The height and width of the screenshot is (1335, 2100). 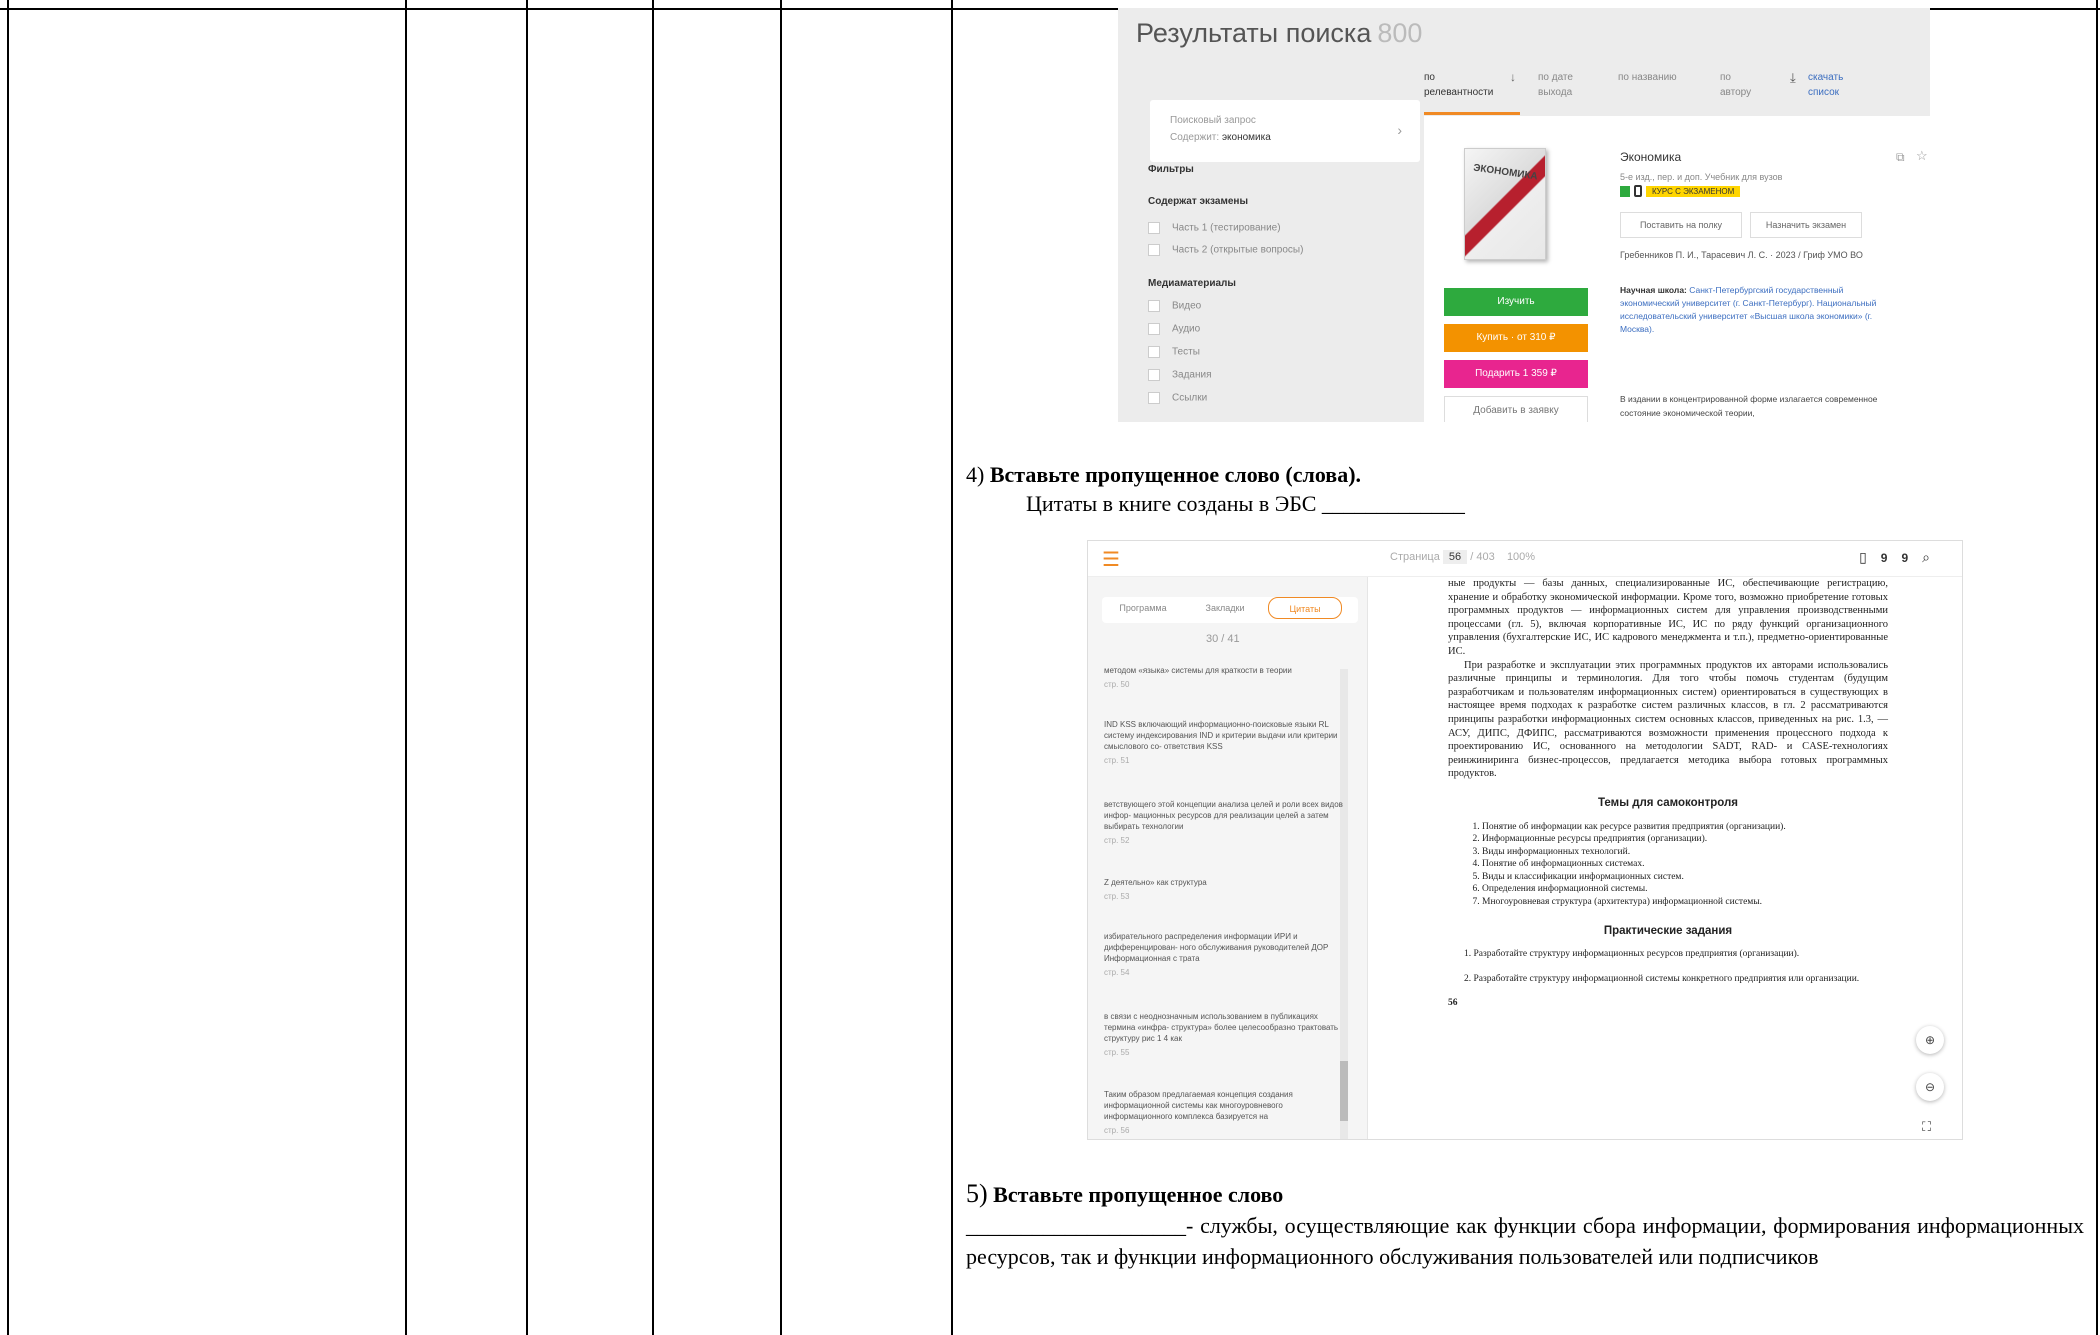 What do you see at coordinates (1227, 889) in the screenshot?
I see `citation-item: Z деятельно» как структура стр. 53` at bounding box center [1227, 889].